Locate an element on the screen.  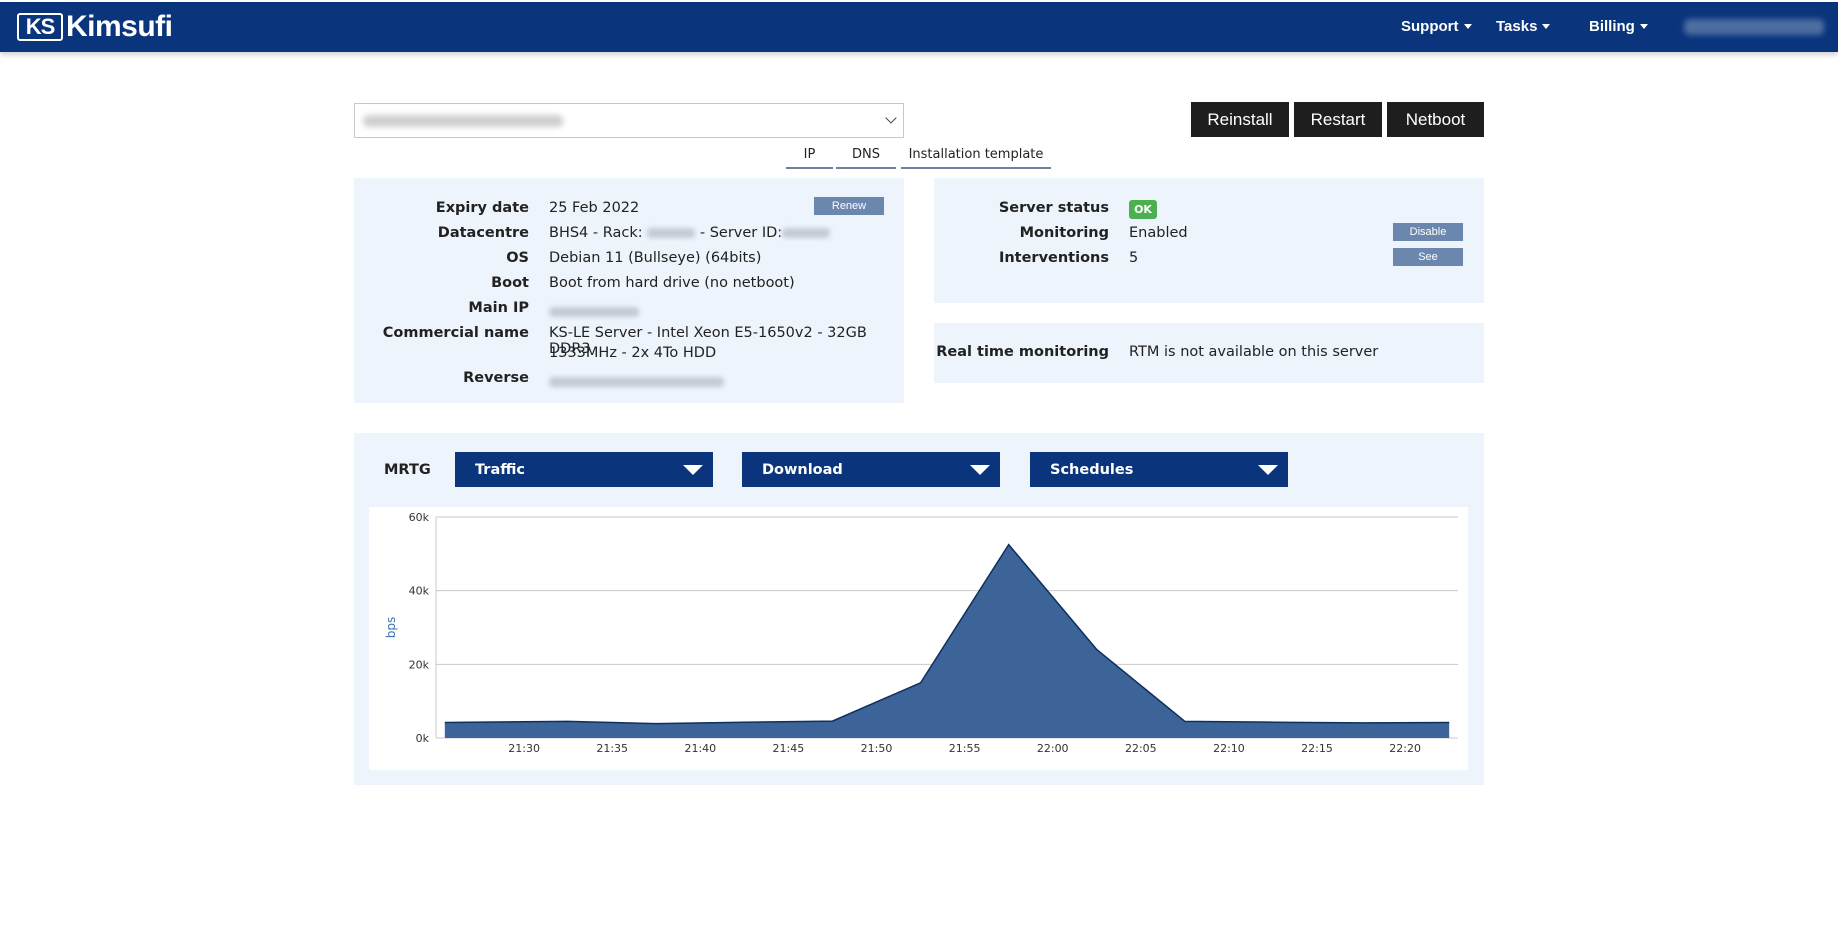
main-ip-redacted is located at coordinates (594, 312).